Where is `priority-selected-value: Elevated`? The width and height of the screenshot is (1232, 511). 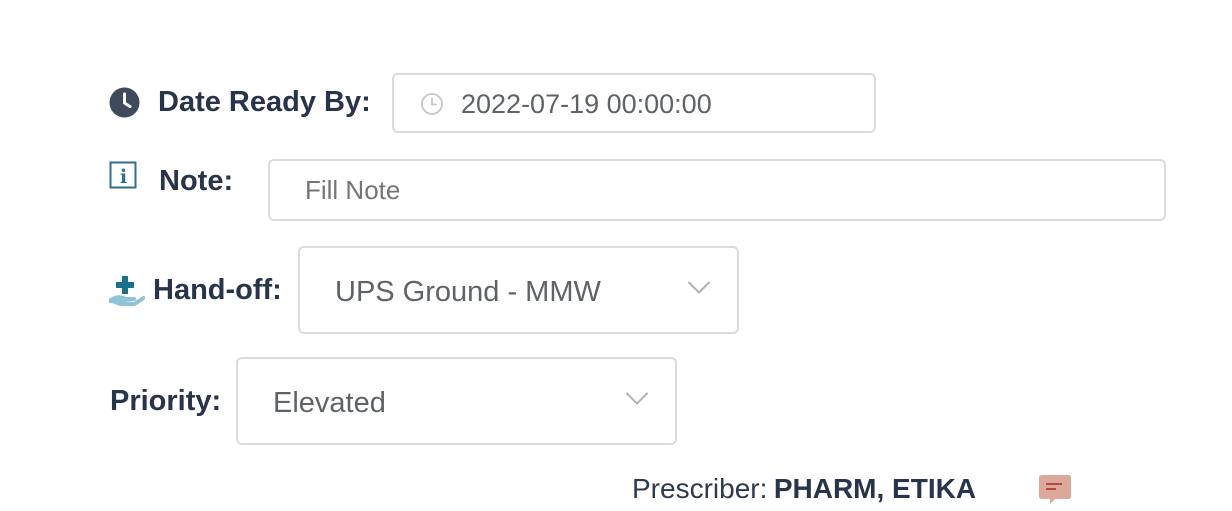
priority-selected-value: Elevated is located at coordinates (329, 403).